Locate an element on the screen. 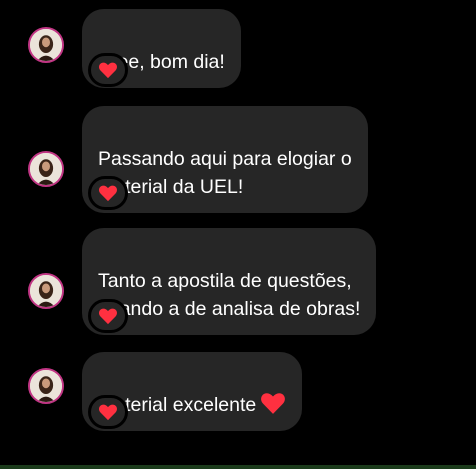  red-heart-emoji-icon is located at coordinates (273, 403).